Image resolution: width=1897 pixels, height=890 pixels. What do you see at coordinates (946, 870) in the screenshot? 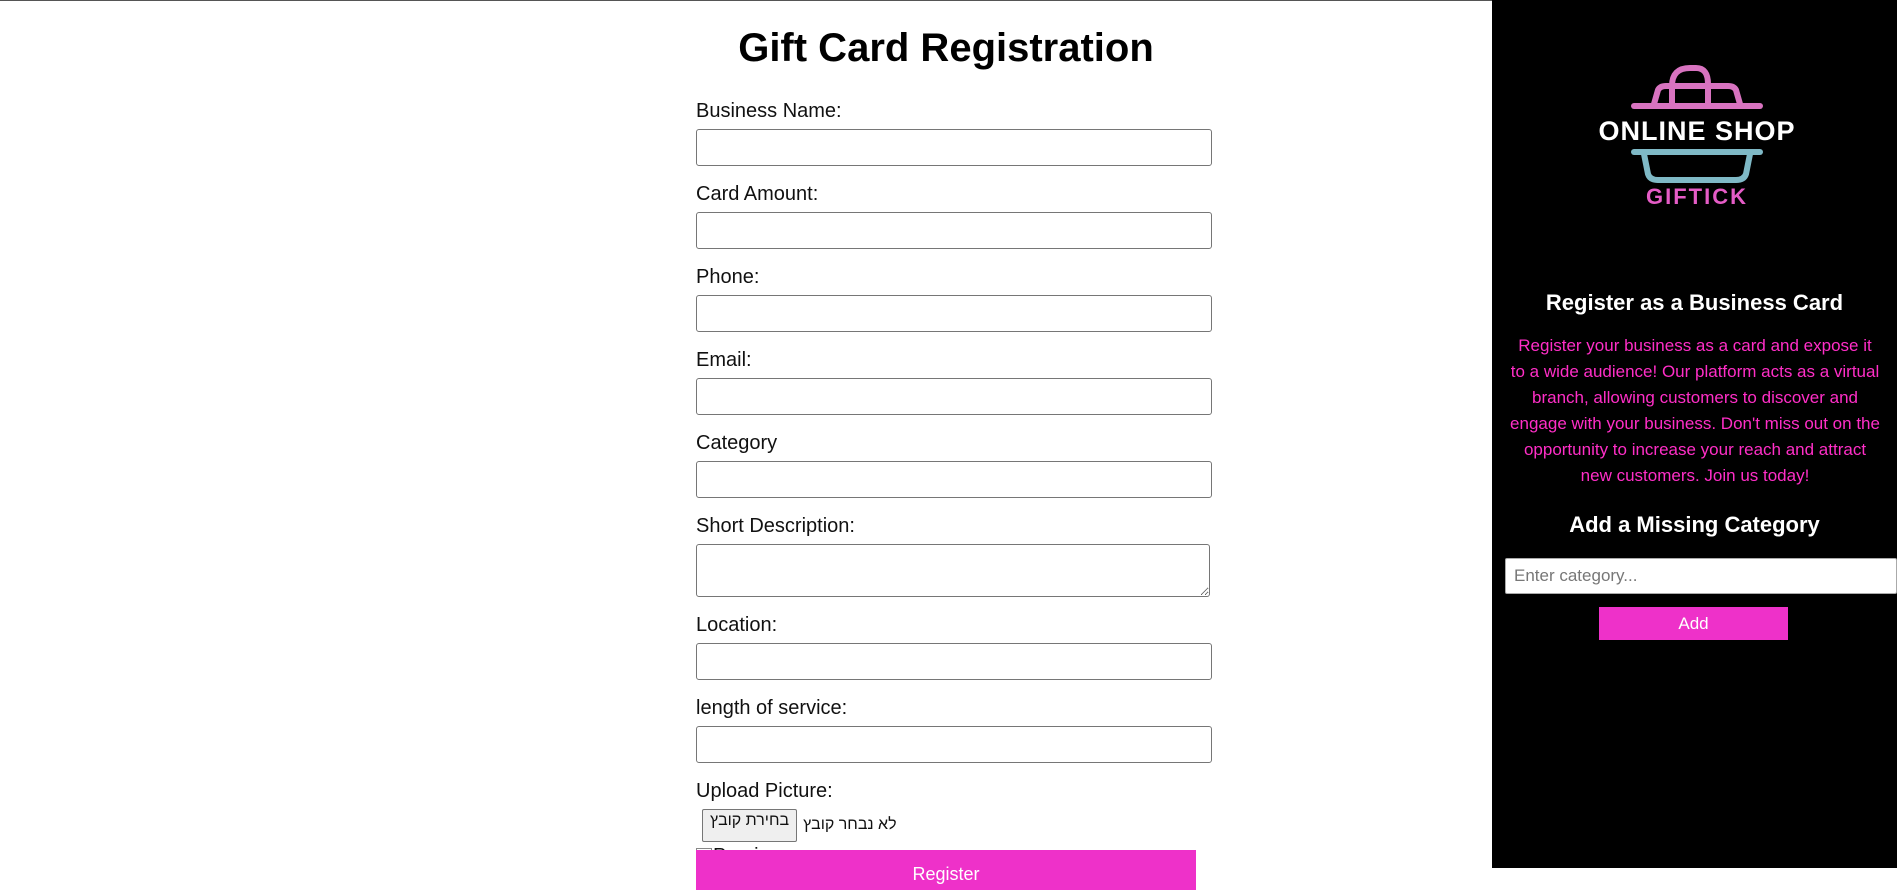
I see `register-button: Register` at bounding box center [946, 870].